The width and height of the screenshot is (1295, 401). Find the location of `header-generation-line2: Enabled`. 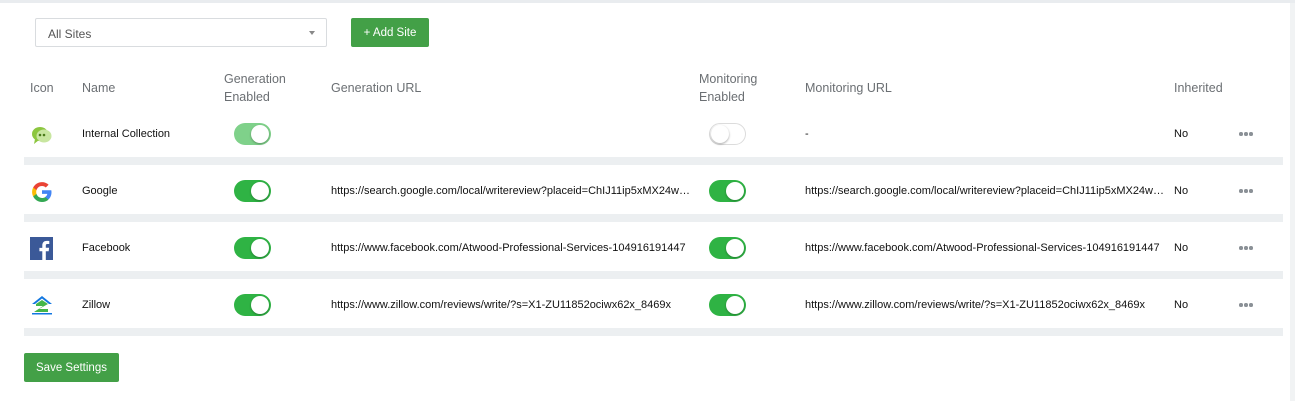

header-generation-line2: Enabled is located at coordinates (247, 97).